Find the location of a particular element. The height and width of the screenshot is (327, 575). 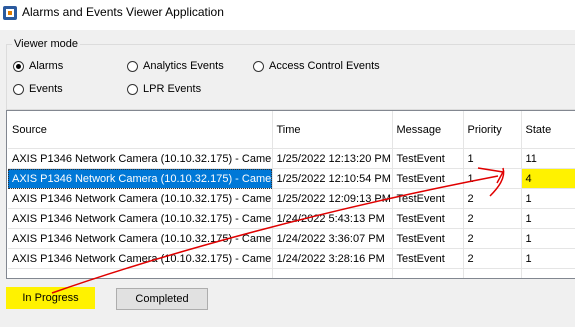

cell-state: 4 is located at coordinates (548, 178).